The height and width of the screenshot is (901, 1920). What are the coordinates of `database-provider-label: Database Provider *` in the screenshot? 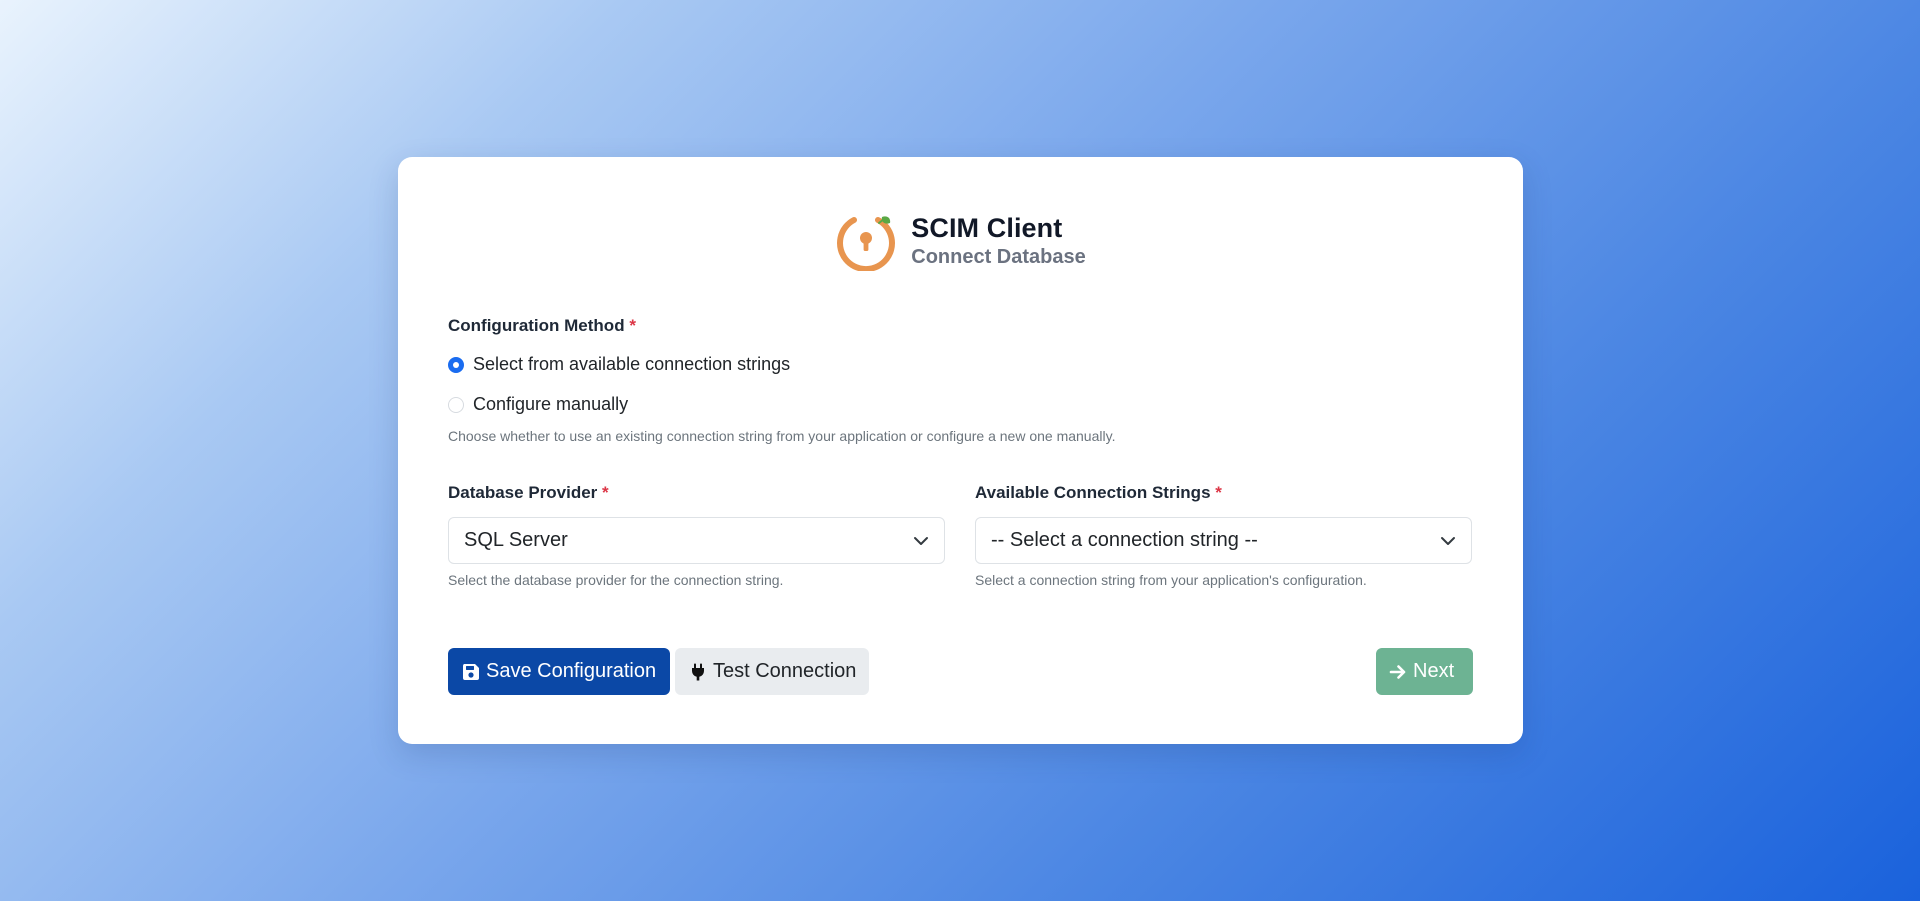 It's located at (528, 493).